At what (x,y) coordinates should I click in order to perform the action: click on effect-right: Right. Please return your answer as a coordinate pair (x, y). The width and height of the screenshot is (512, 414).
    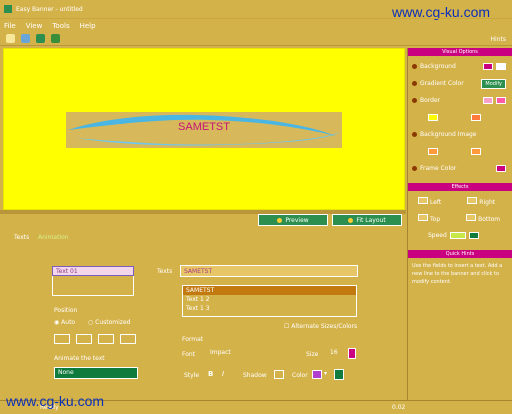
    Looking at the image, I should click on (481, 201).